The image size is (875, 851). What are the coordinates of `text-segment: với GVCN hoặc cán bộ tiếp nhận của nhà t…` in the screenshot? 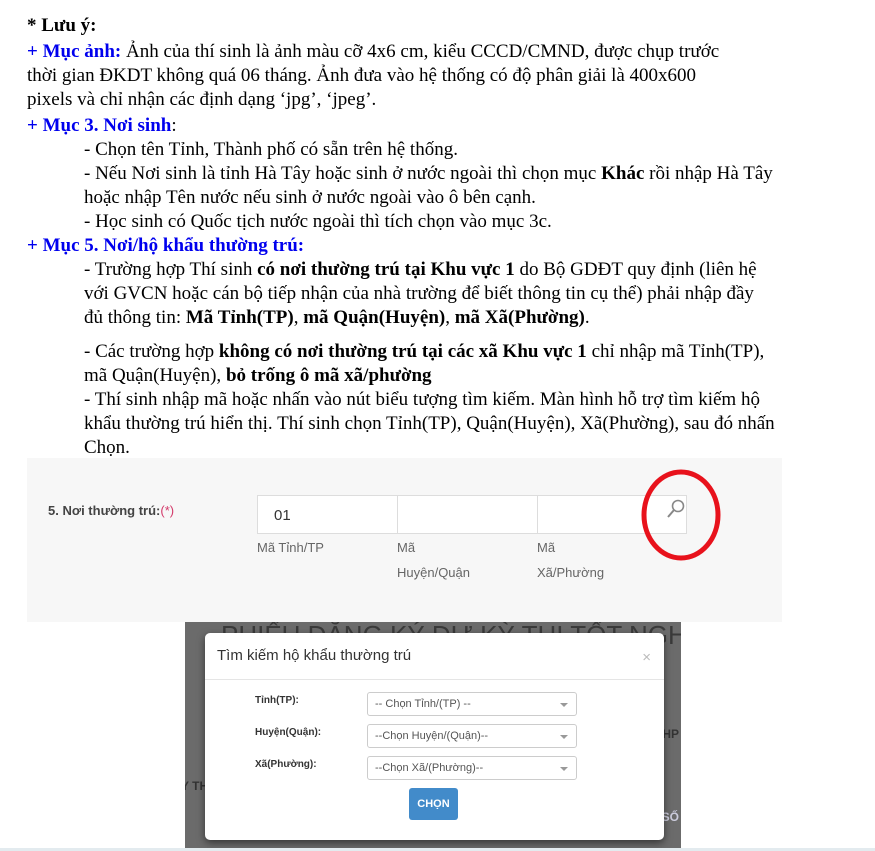 It's located at (419, 293).